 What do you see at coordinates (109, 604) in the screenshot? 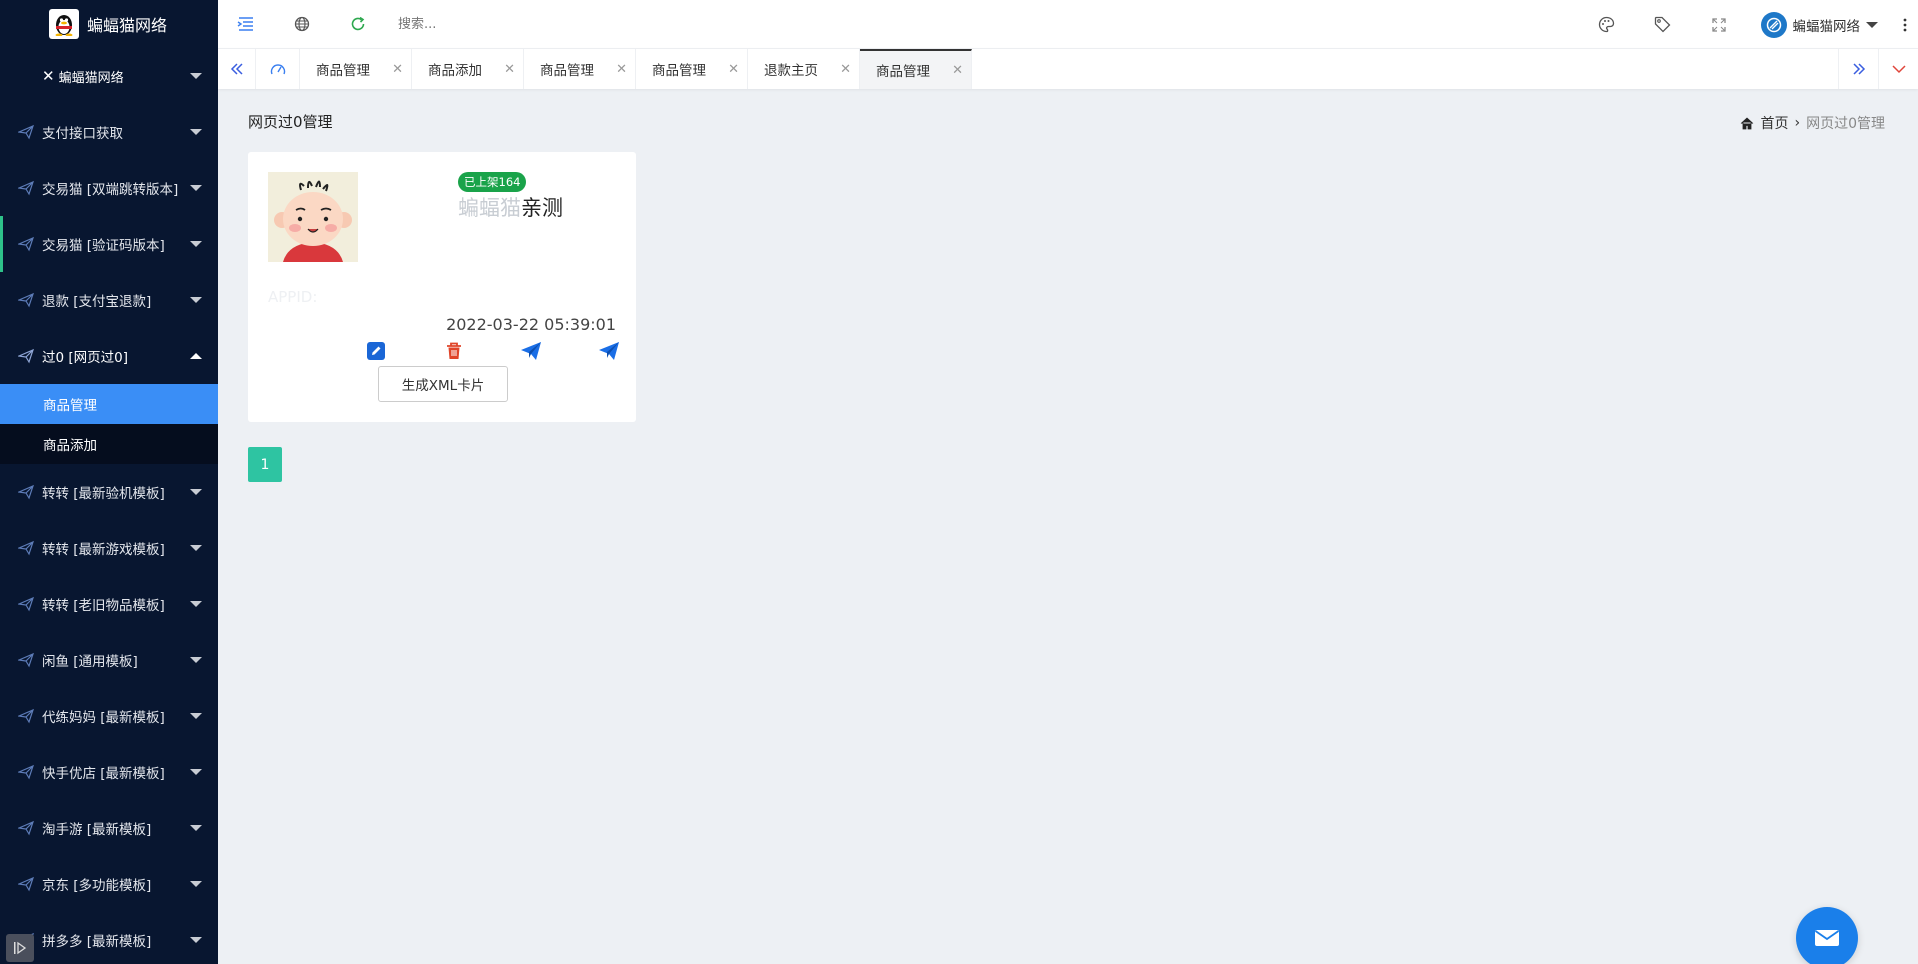
I see `sidebar-item-zhuanzhuan-old: 转转 [老旧物品模板]` at bounding box center [109, 604].